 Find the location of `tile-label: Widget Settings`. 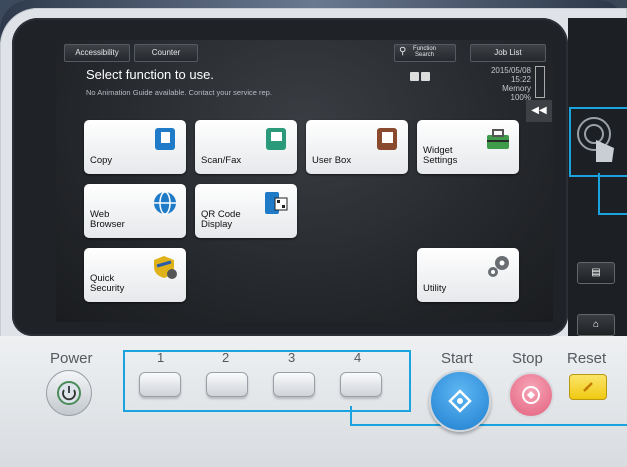

tile-label: Widget Settings is located at coordinates (440, 155).